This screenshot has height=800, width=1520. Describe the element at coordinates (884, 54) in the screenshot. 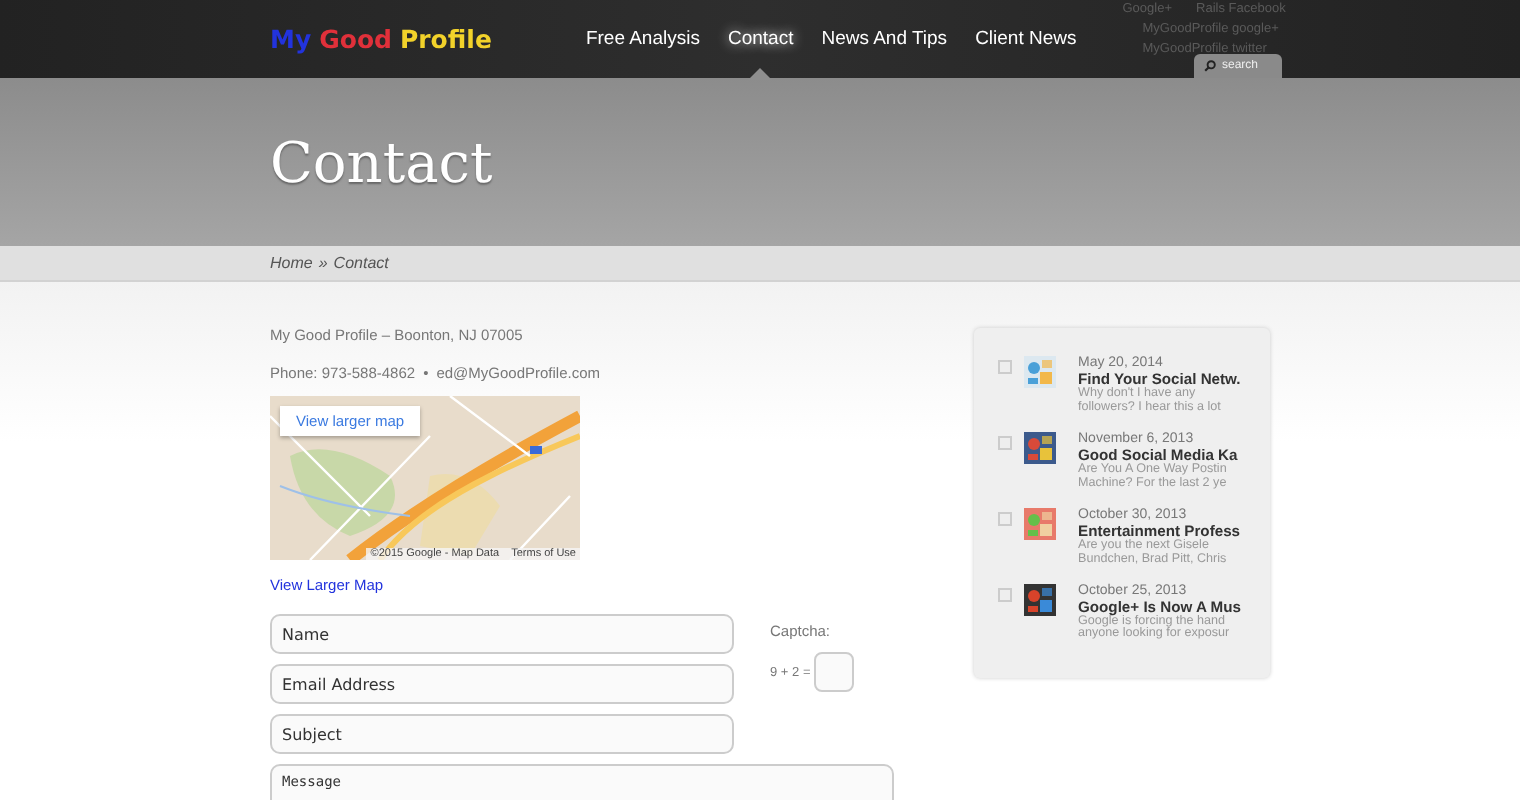

I see `nav-link: News And Tips` at that location.